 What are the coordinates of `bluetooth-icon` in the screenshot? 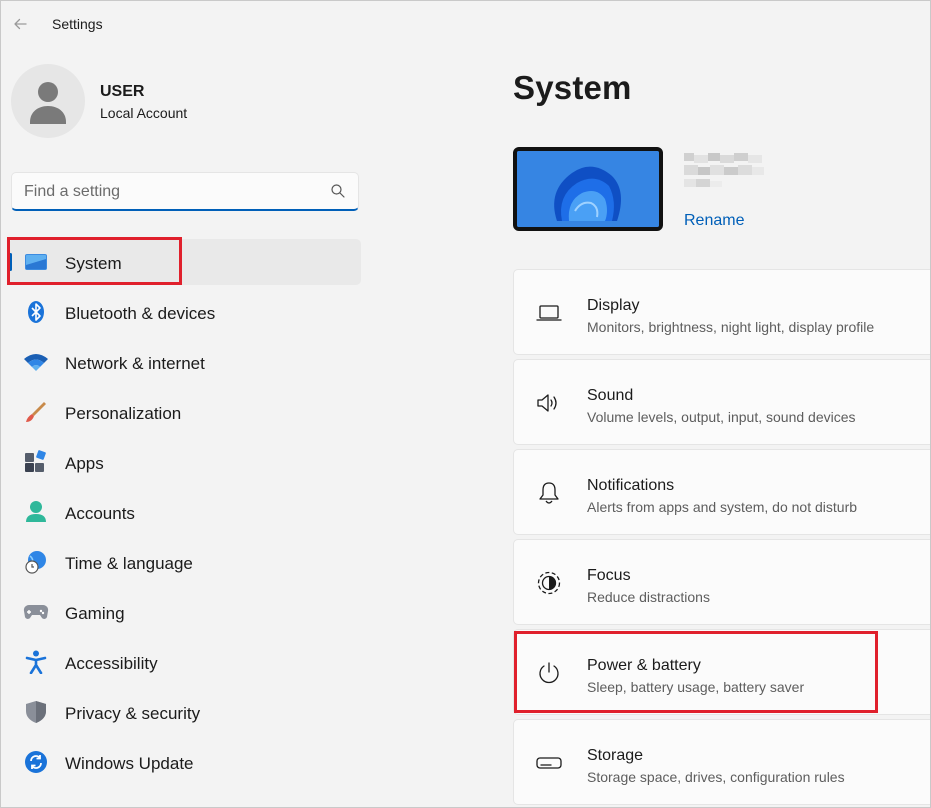 It's located at (36, 312).